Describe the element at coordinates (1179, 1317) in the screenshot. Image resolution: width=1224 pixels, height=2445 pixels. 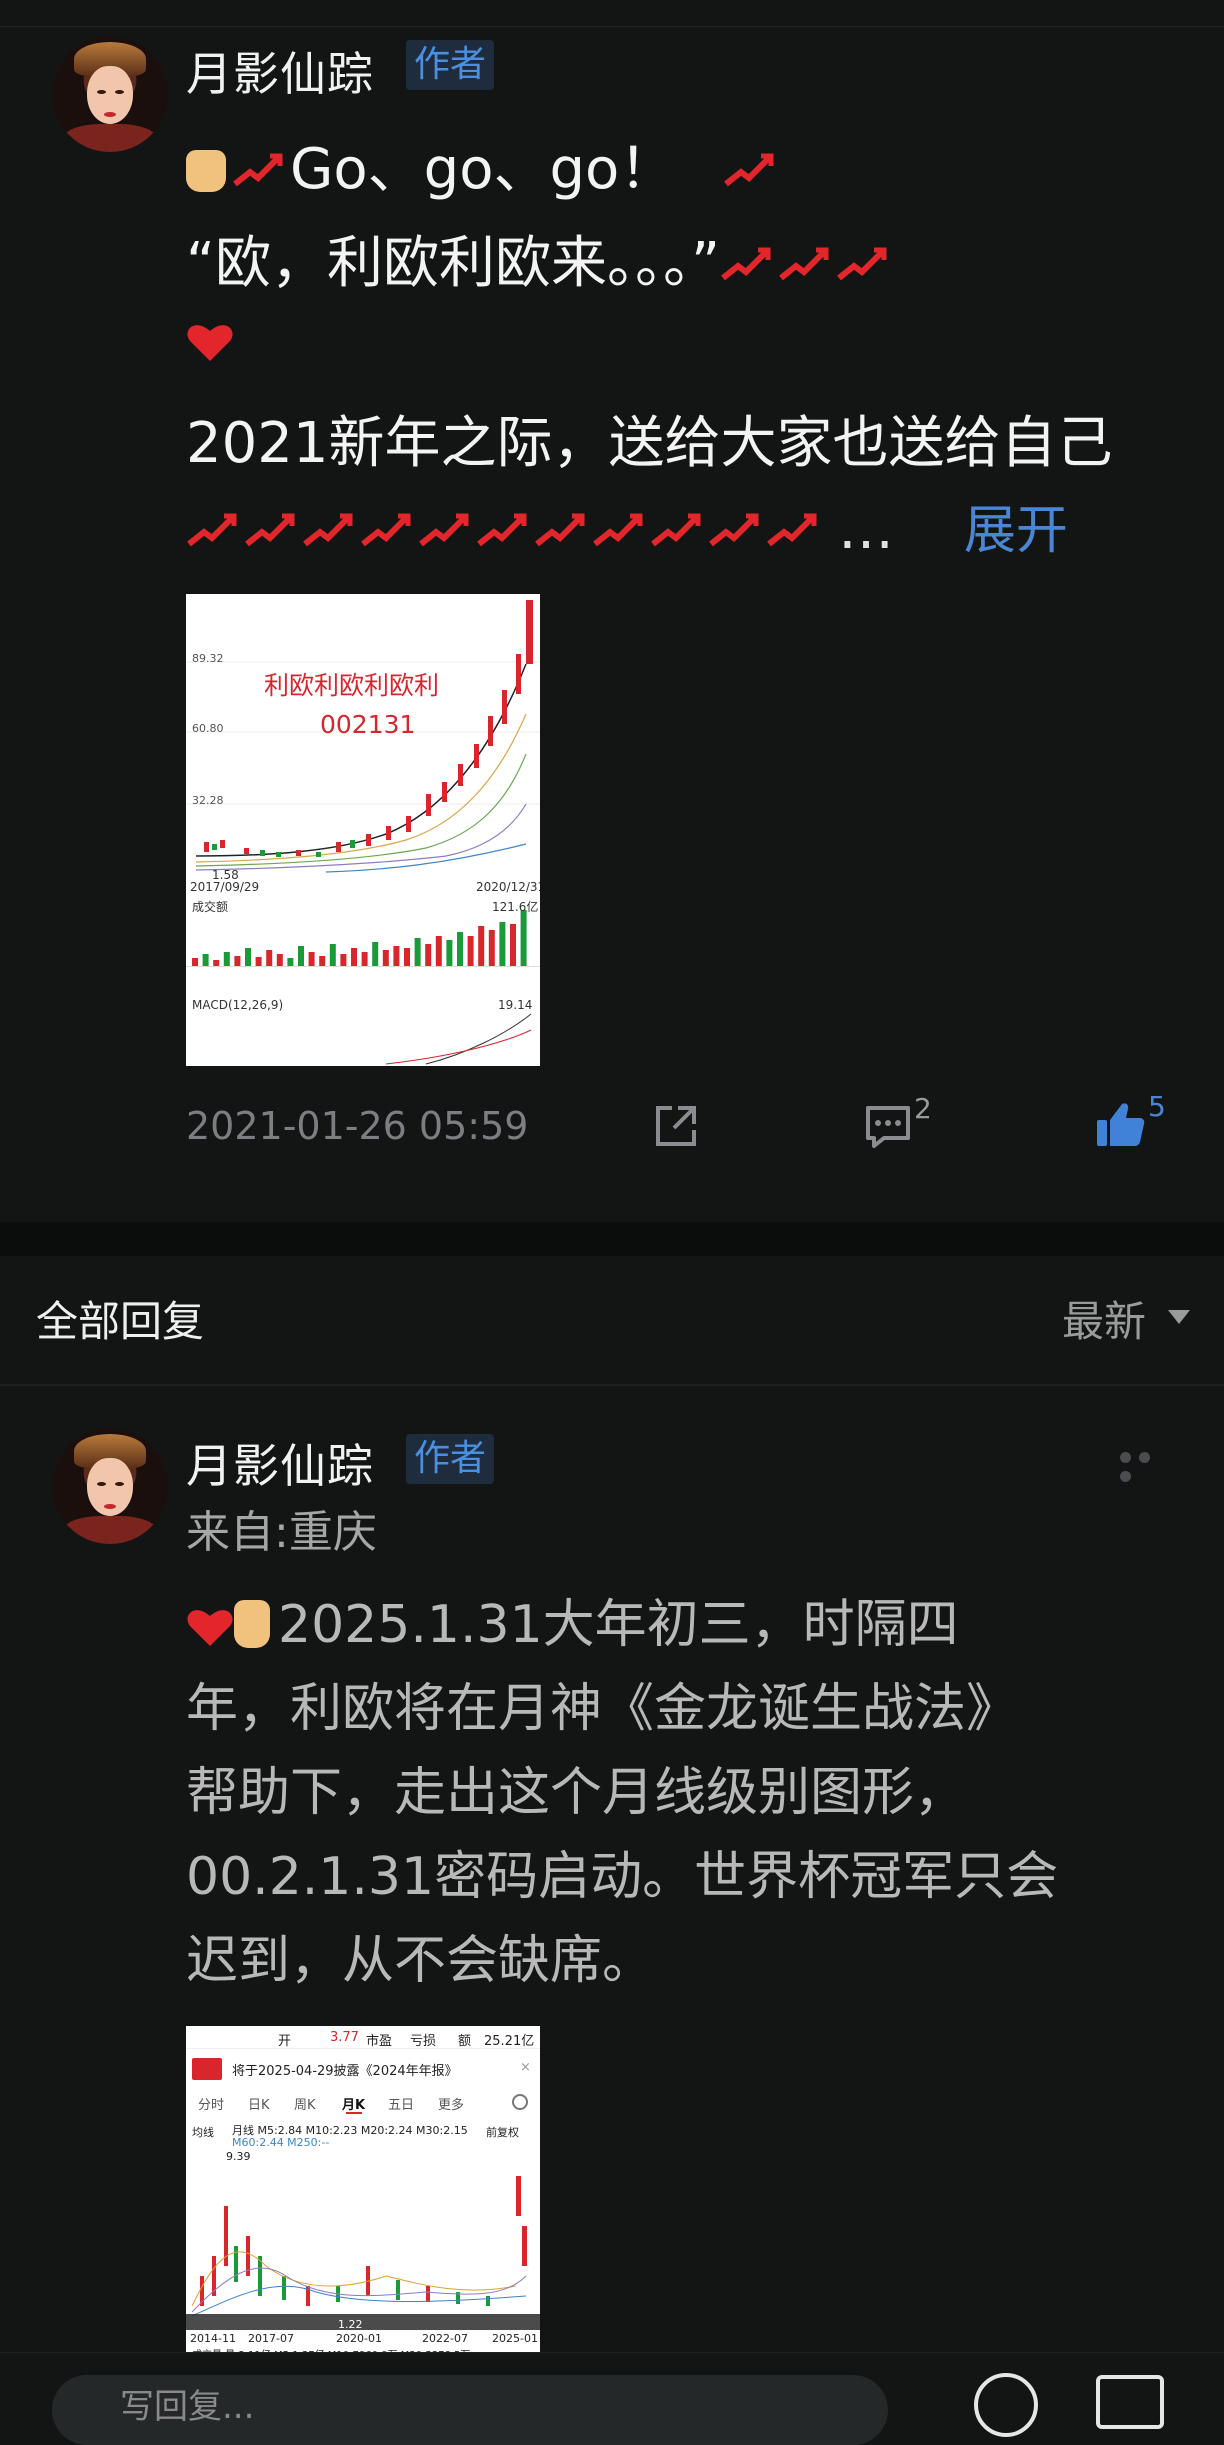
I see `chevron-down-icon` at that location.